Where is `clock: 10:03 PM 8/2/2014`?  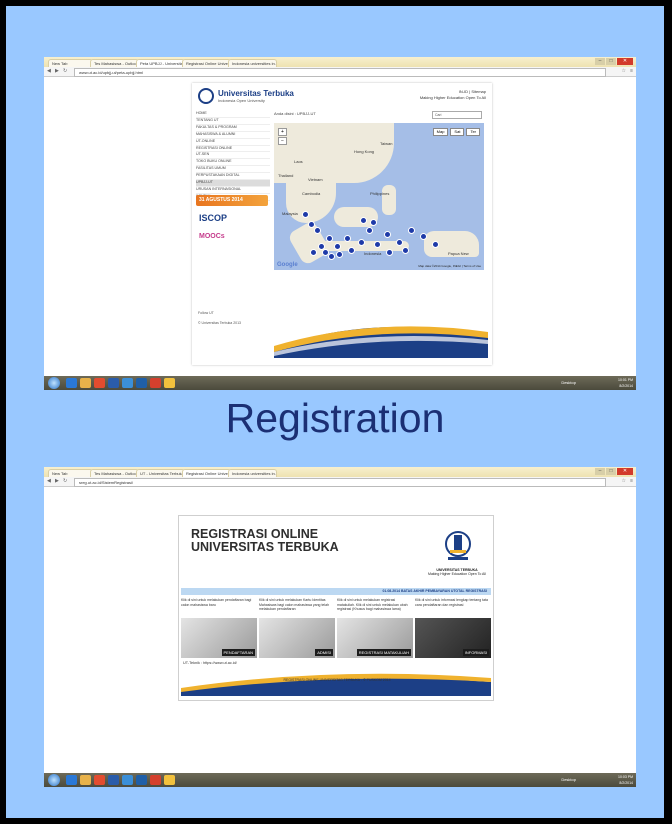
clock: 10:03 PM 8/2/2014 is located at coordinates (625, 780).